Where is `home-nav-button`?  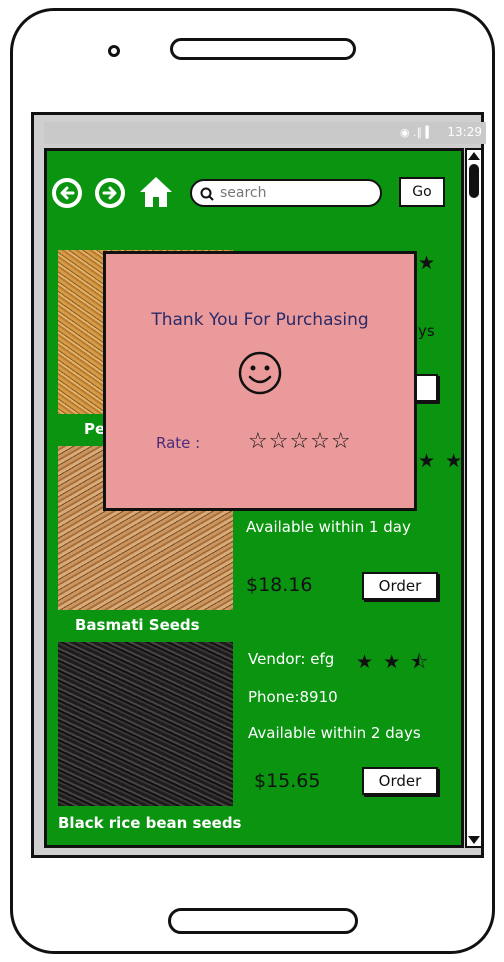
home-nav-button is located at coordinates (156, 192).